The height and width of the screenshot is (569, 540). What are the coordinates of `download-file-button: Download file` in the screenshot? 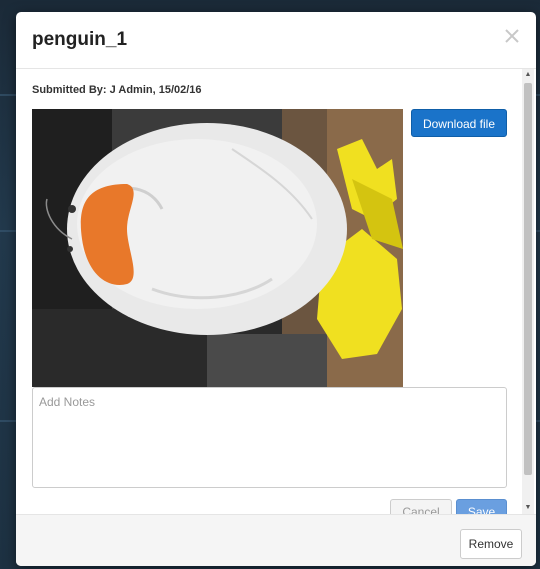 It's located at (459, 123).